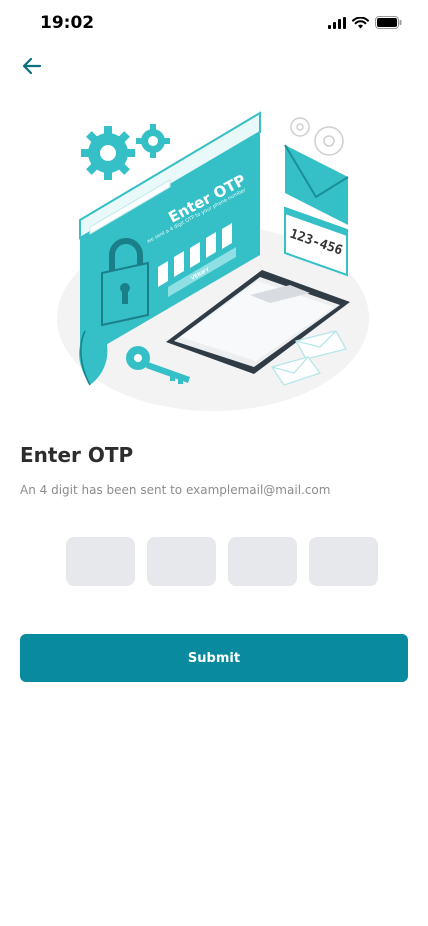 The height and width of the screenshot is (926, 428). Describe the element at coordinates (214, 658) in the screenshot. I see `submit-button: Submit` at that location.